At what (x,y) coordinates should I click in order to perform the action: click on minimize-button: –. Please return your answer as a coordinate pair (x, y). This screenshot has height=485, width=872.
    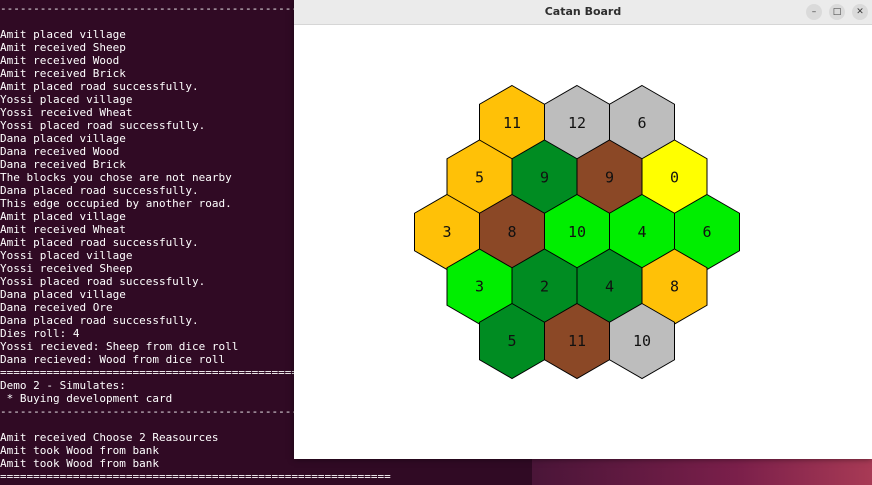
    Looking at the image, I should click on (814, 12).